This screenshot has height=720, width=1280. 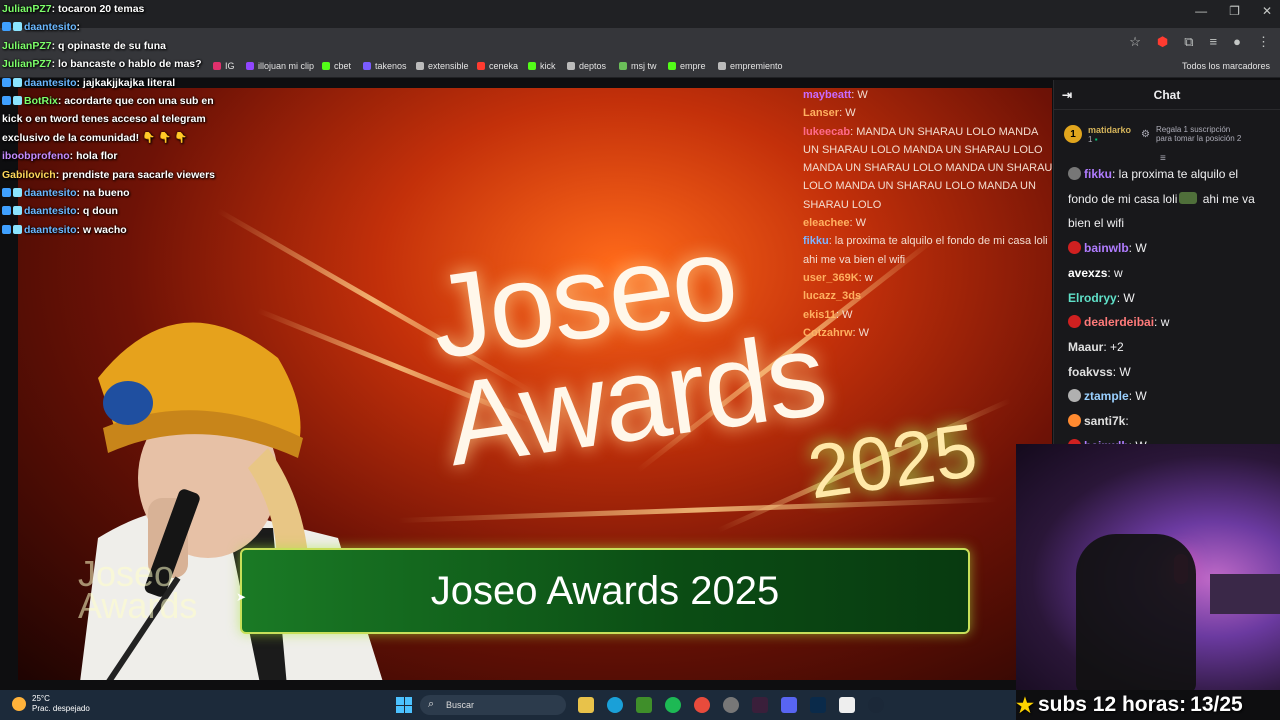 What do you see at coordinates (928, 278) in the screenshot?
I see `video-chat-message: user_369K: w` at bounding box center [928, 278].